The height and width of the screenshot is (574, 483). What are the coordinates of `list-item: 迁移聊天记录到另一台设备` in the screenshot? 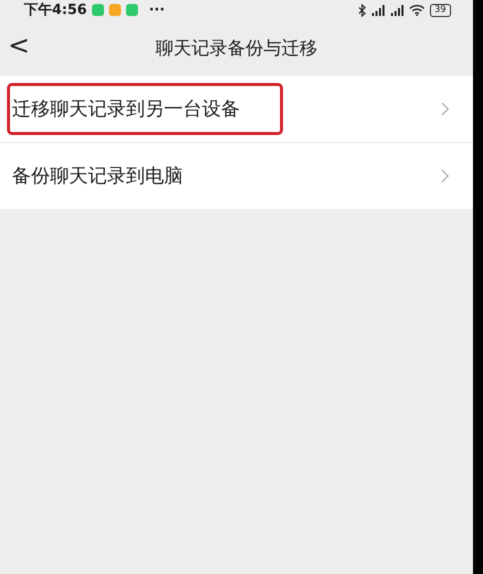 It's located at (236, 109).